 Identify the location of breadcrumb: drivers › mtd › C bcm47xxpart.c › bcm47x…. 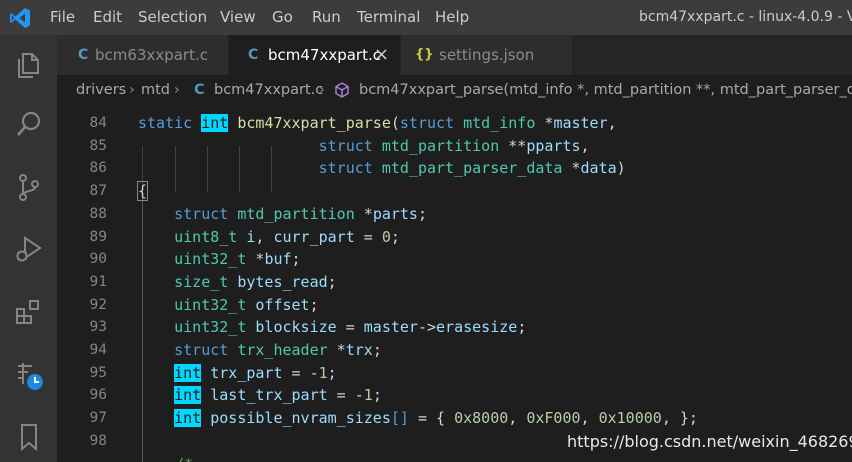
(454, 90).